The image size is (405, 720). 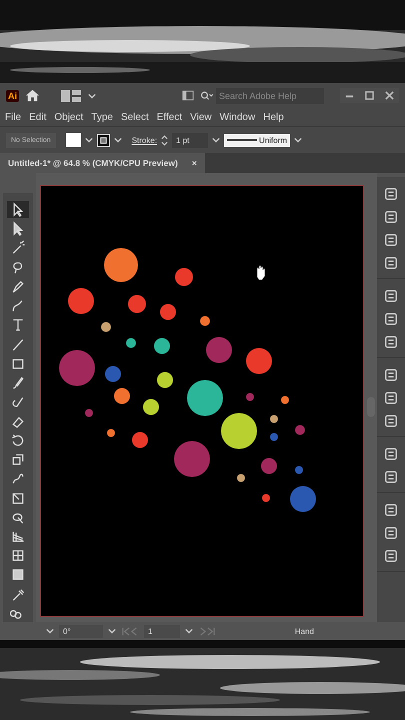 What do you see at coordinates (207, 95) in the screenshot?
I see `search-icon` at bounding box center [207, 95].